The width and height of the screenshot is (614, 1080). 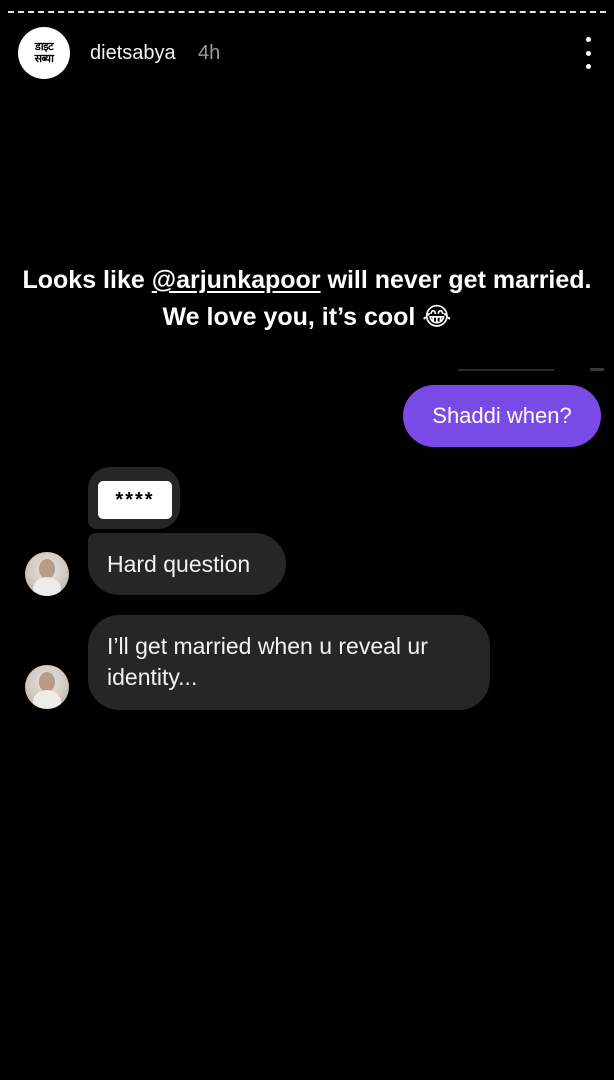 I want to click on story-header: डाइट सब्या dietsabya 4h, so click(x=308, y=53).